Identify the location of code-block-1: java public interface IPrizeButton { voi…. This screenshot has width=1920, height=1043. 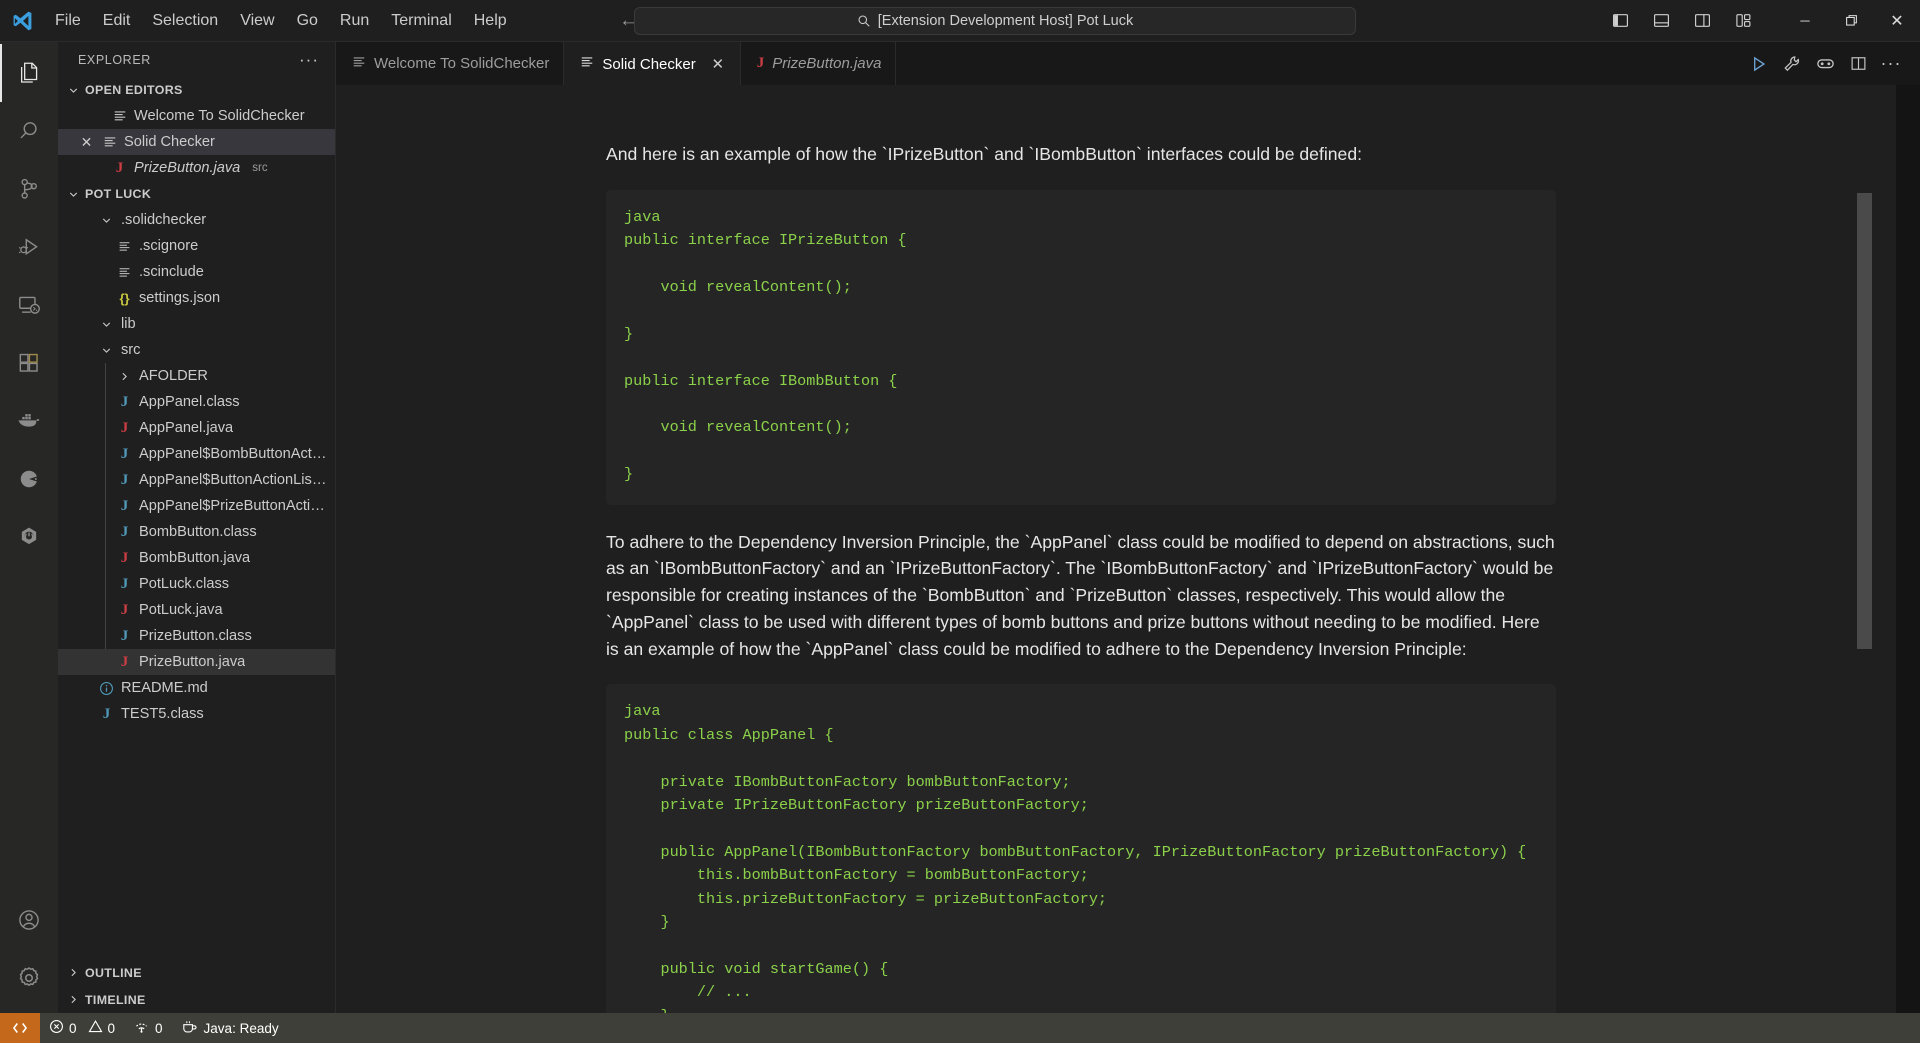
(1081, 347).